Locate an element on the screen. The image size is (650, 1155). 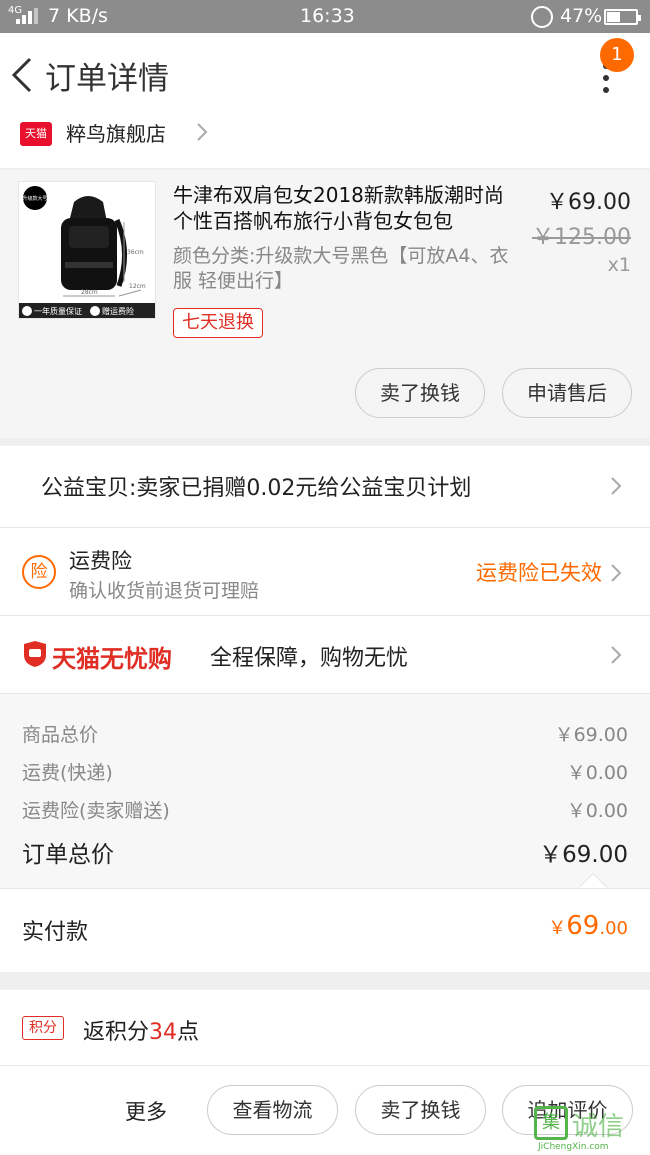
resell-button: 卖了换钱 is located at coordinates (420, 393).